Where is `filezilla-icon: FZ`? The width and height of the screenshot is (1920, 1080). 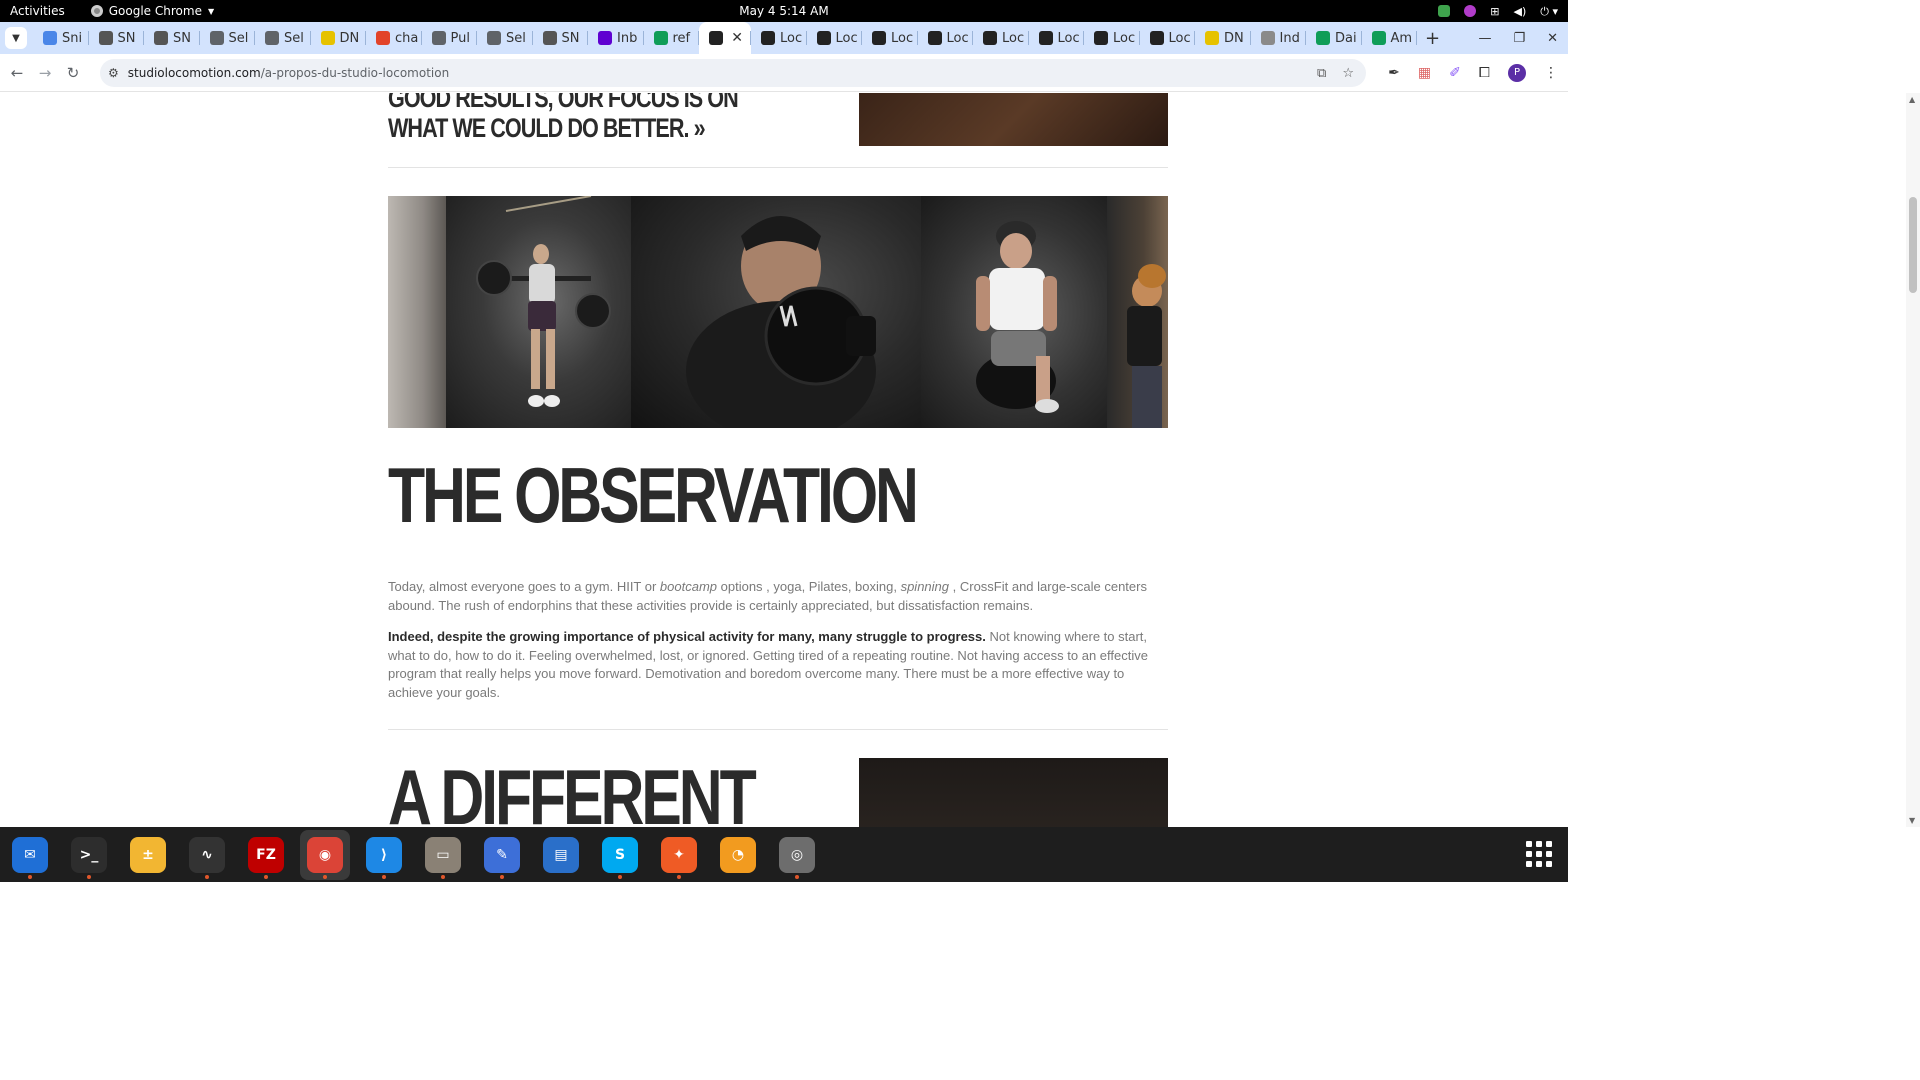
filezilla-icon: FZ is located at coordinates (266, 854).